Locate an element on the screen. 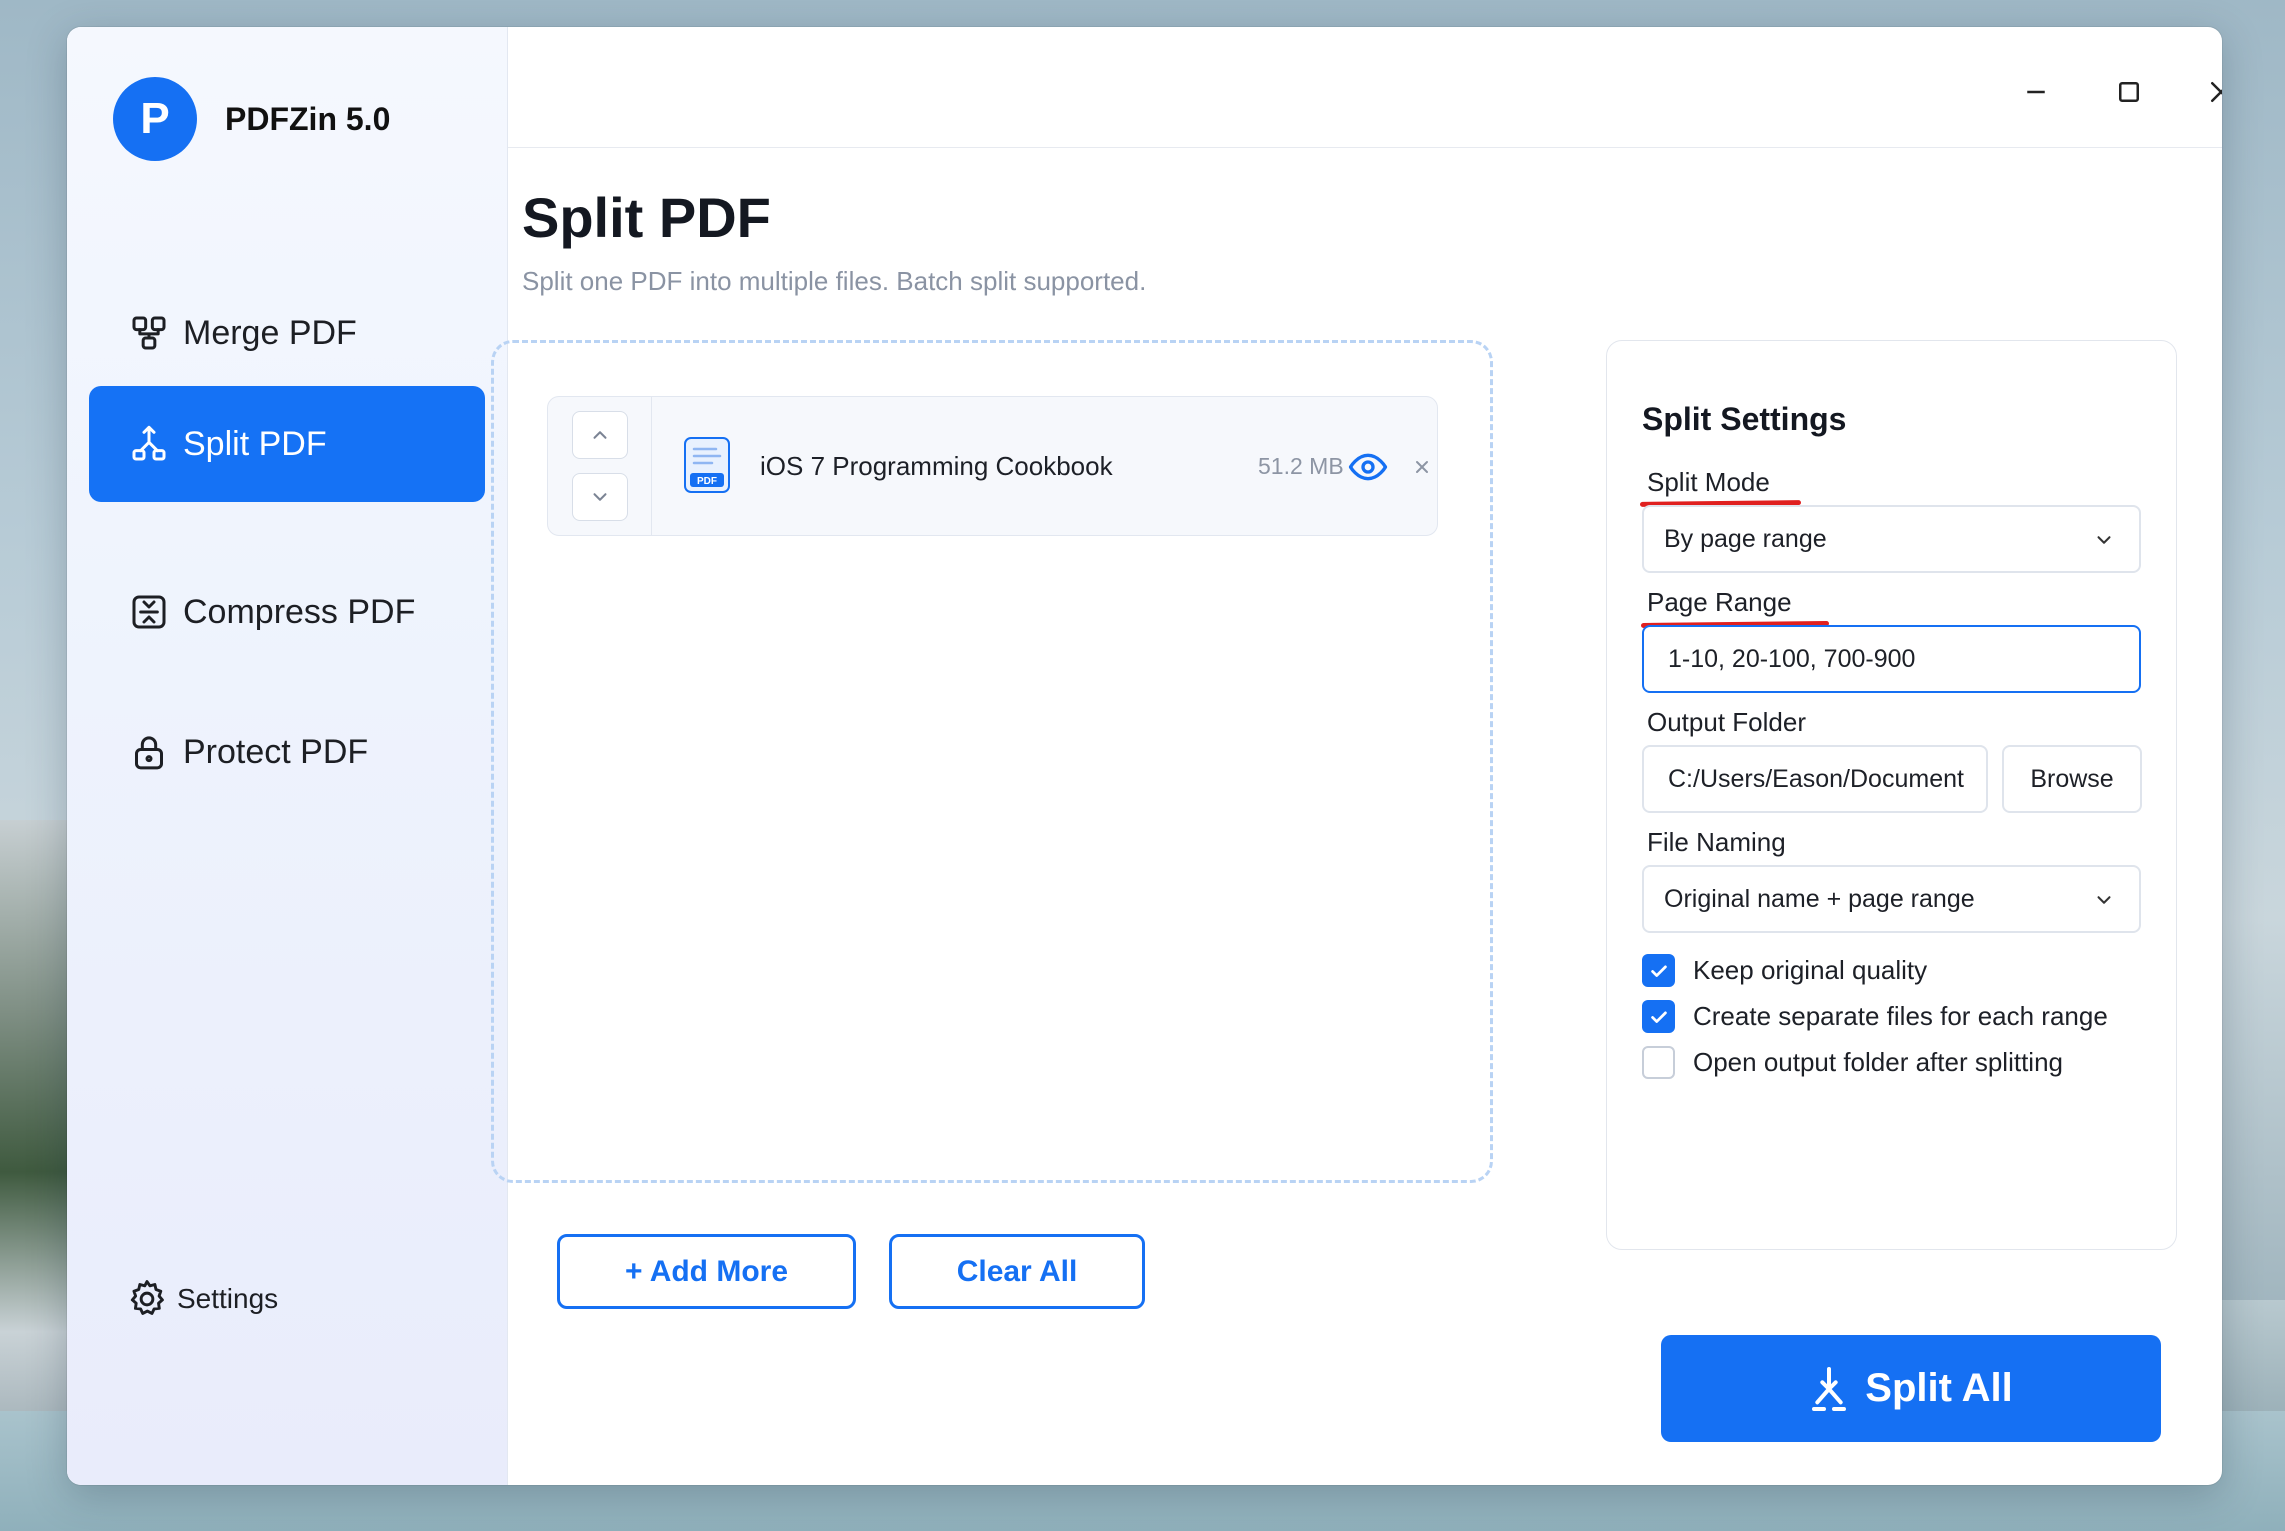 Image resolution: width=2285 pixels, height=1531 pixels. chevron-up-icon is located at coordinates (600, 435).